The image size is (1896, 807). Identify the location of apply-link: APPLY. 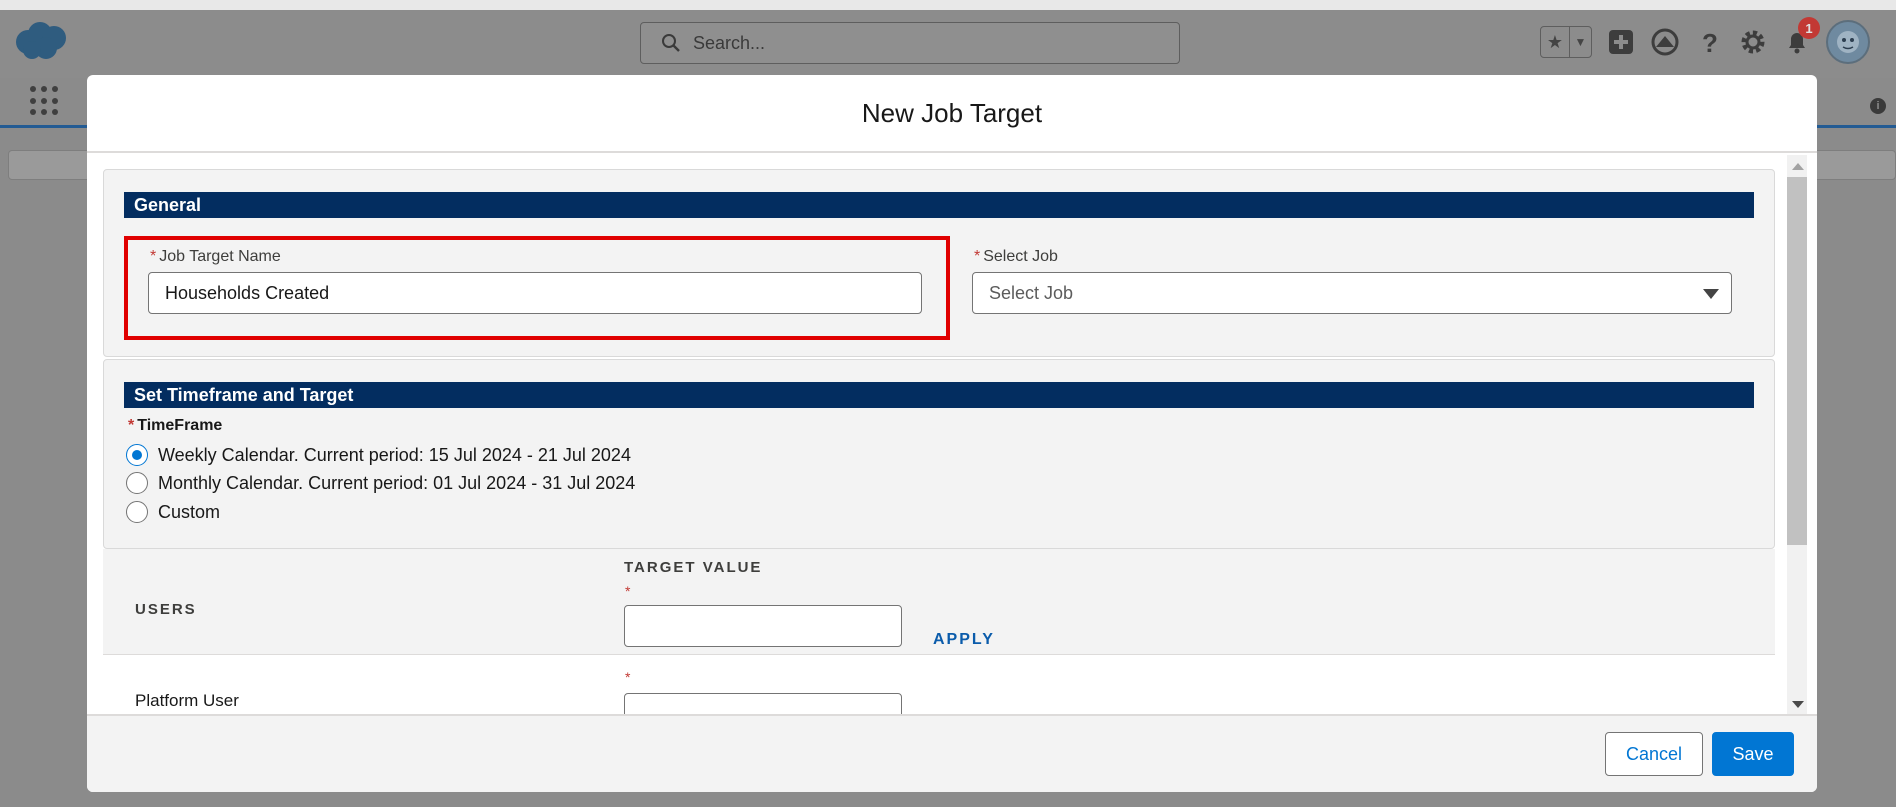
(964, 640).